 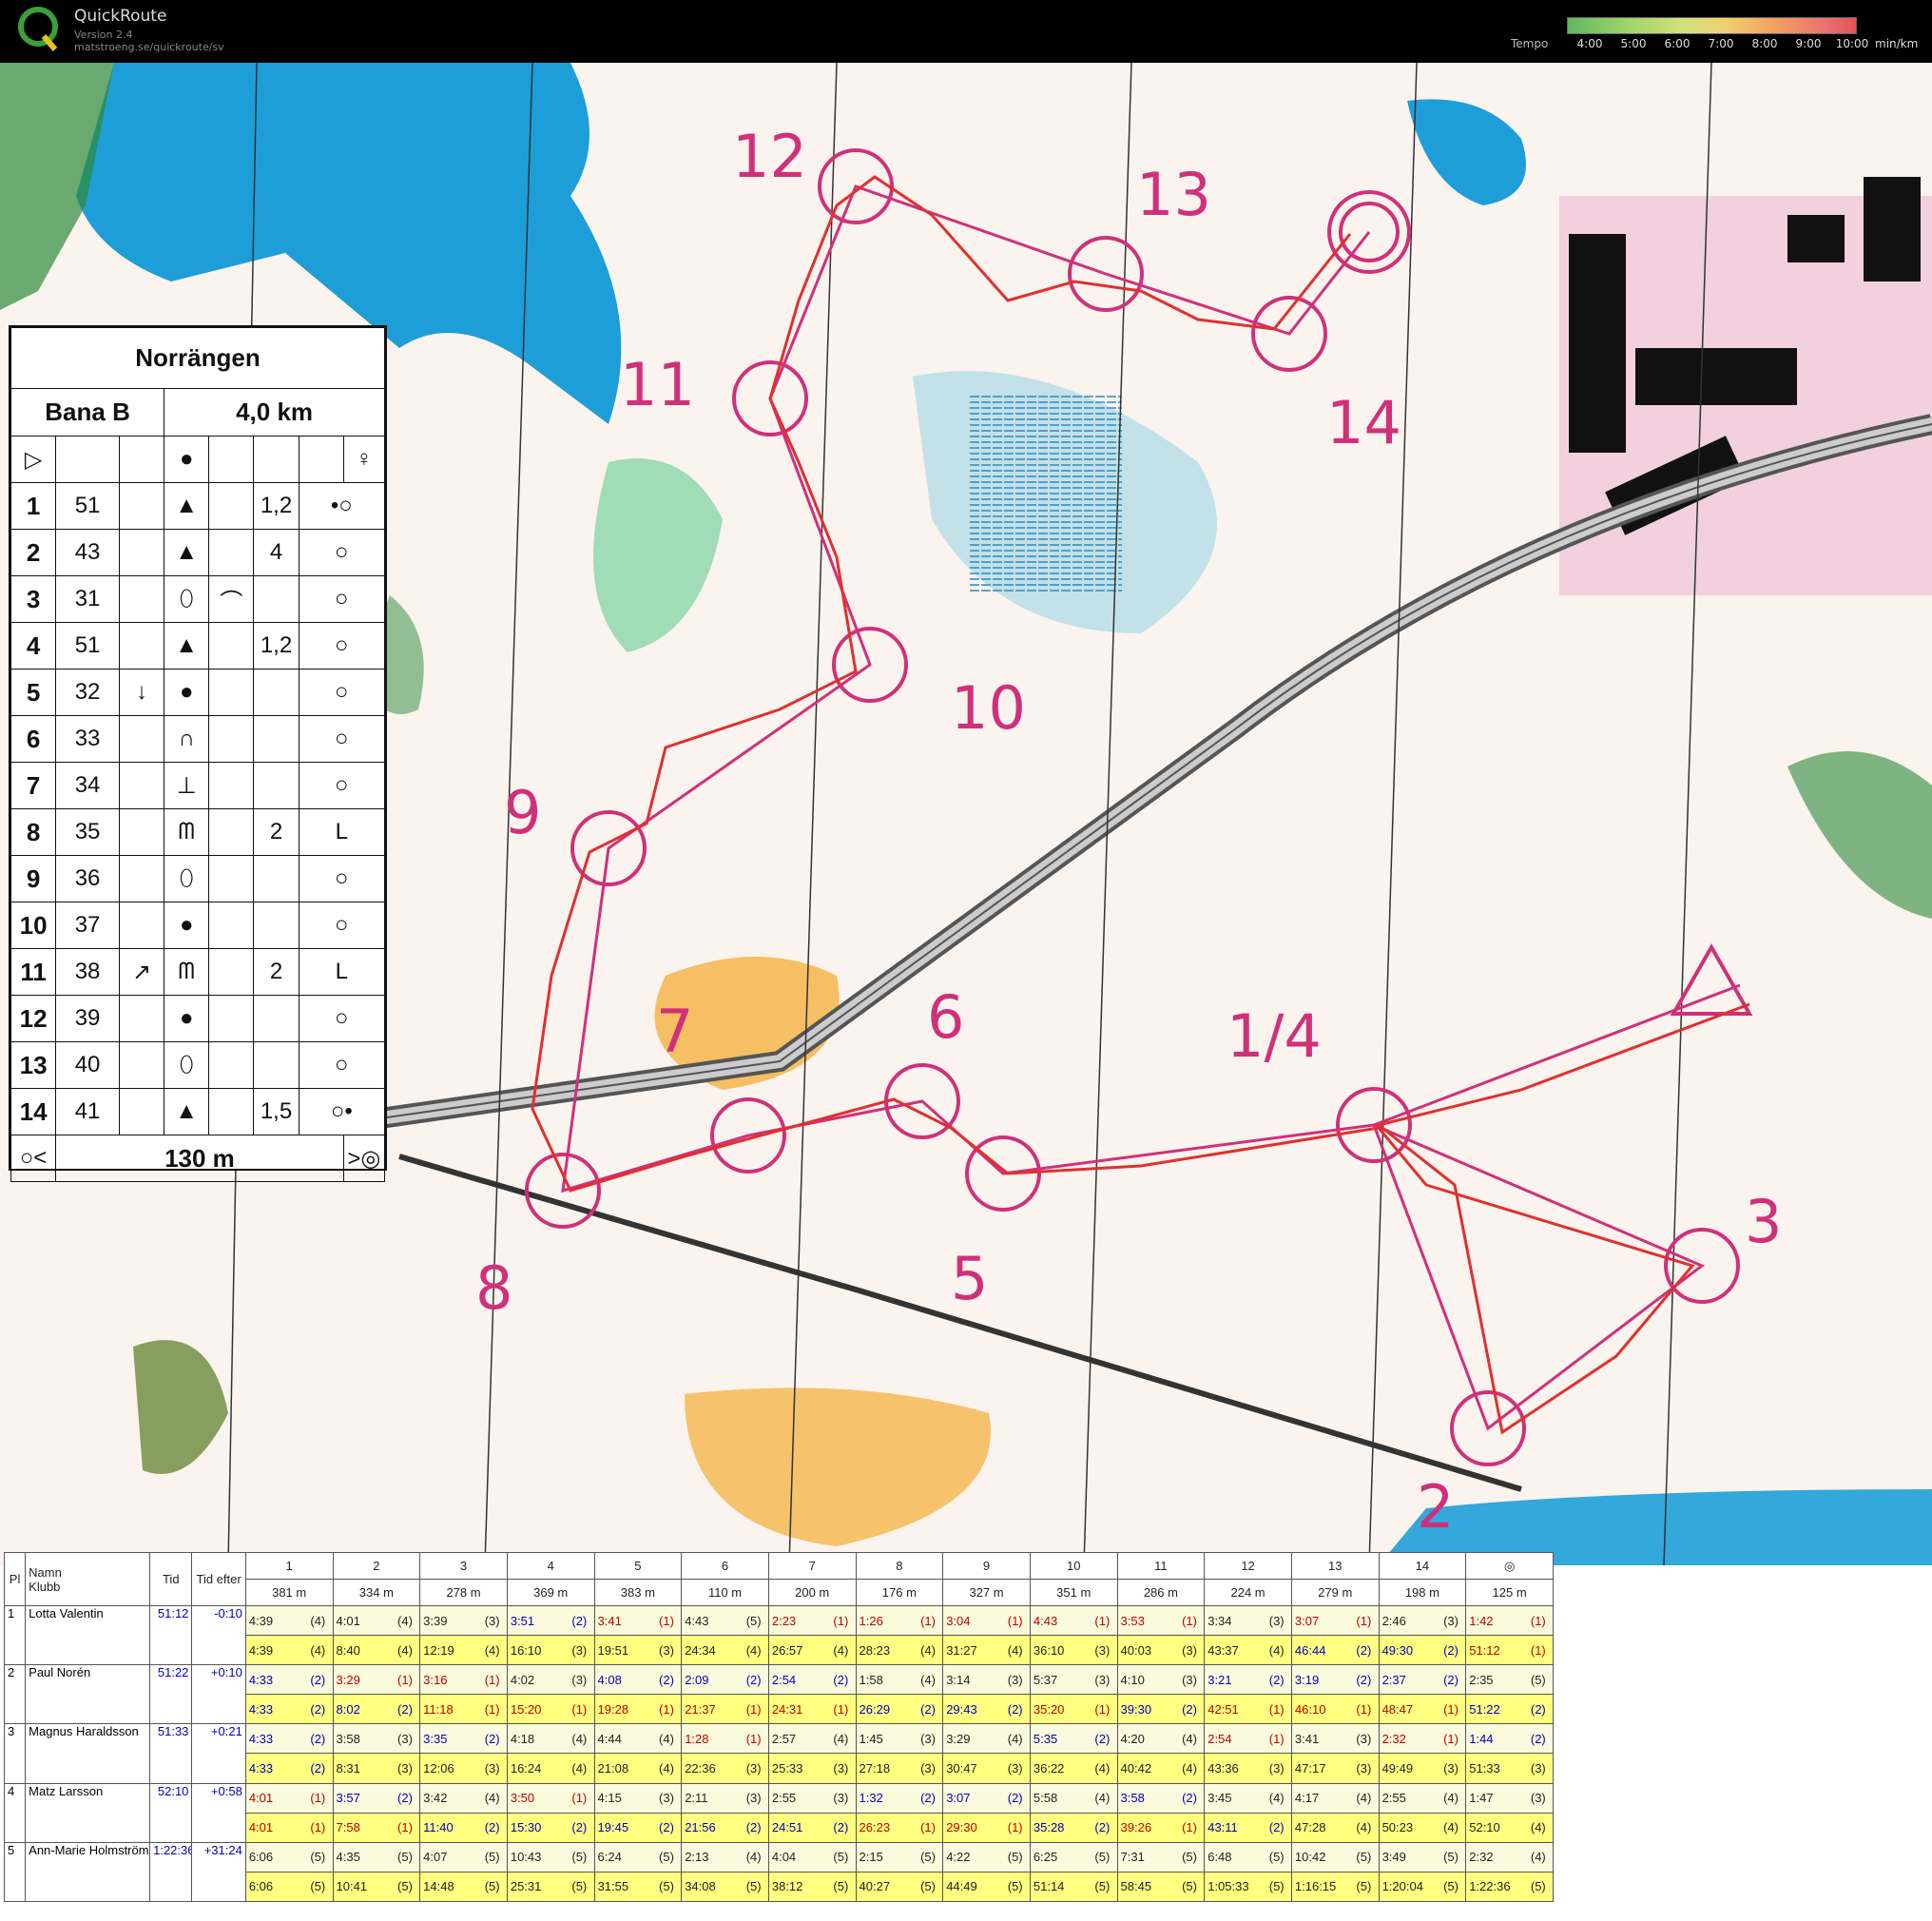 What do you see at coordinates (609, 1857) in the screenshot?
I see `split-time: 6:24` at bounding box center [609, 1857].